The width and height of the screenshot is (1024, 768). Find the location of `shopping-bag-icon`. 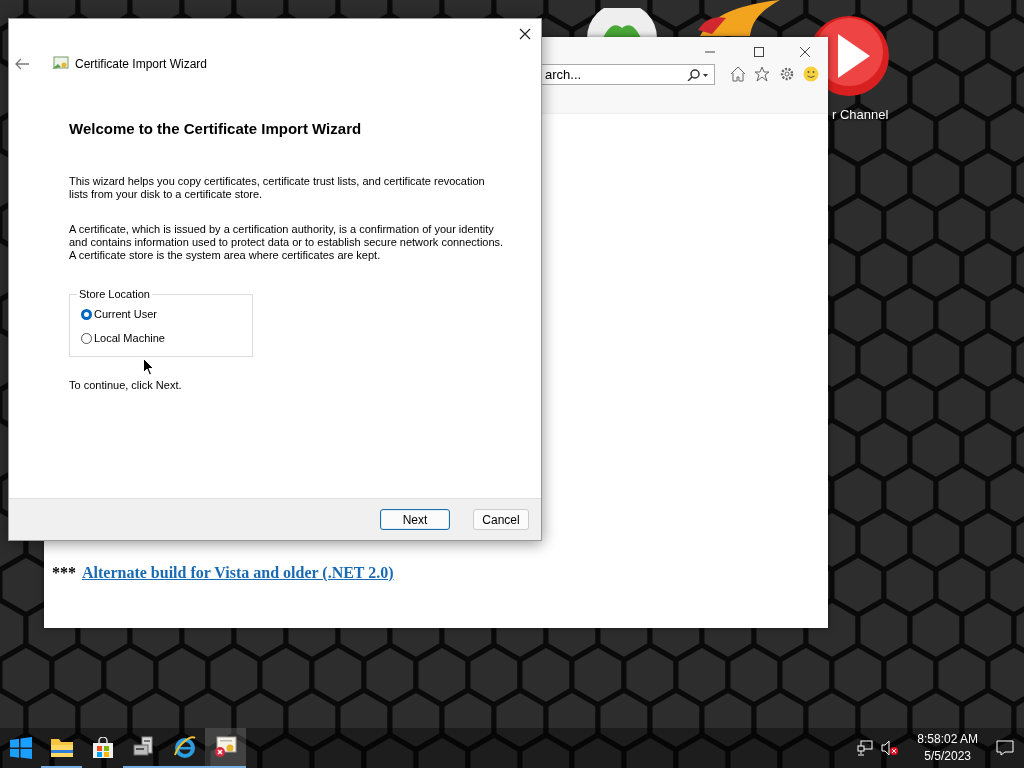

shopping-bag-icon is located at coordinates (102, 748).